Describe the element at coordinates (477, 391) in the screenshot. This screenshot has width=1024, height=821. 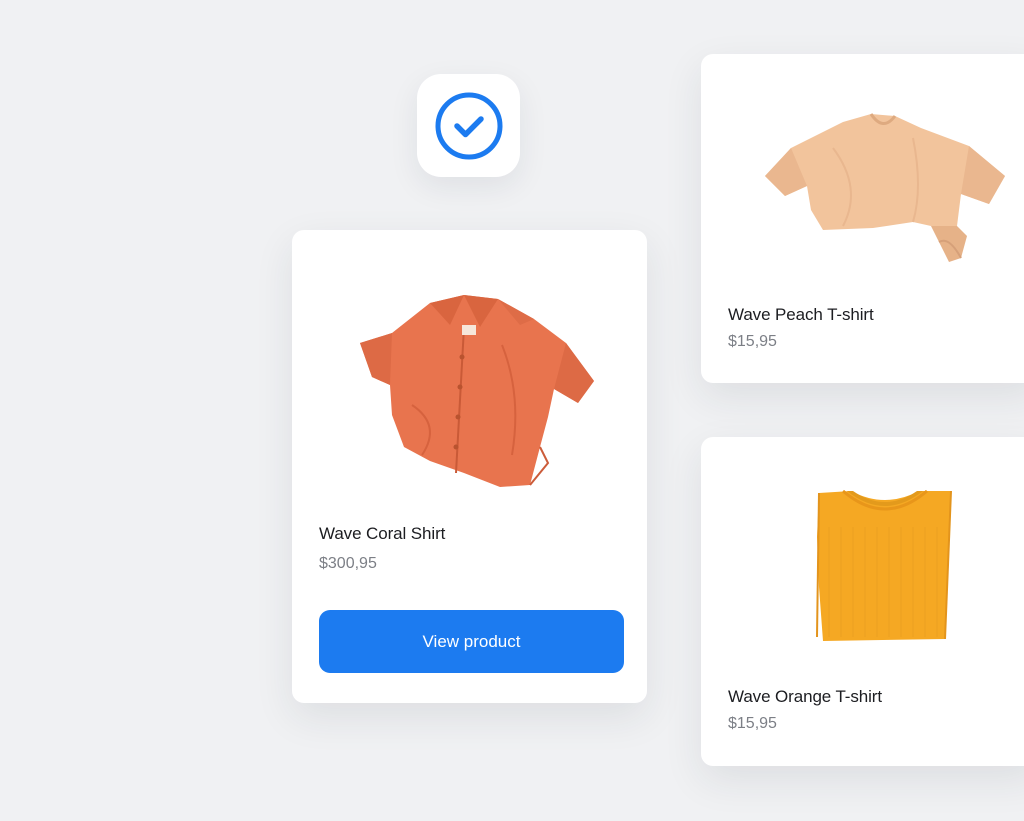
I see `coral-shirt-image` at that location.